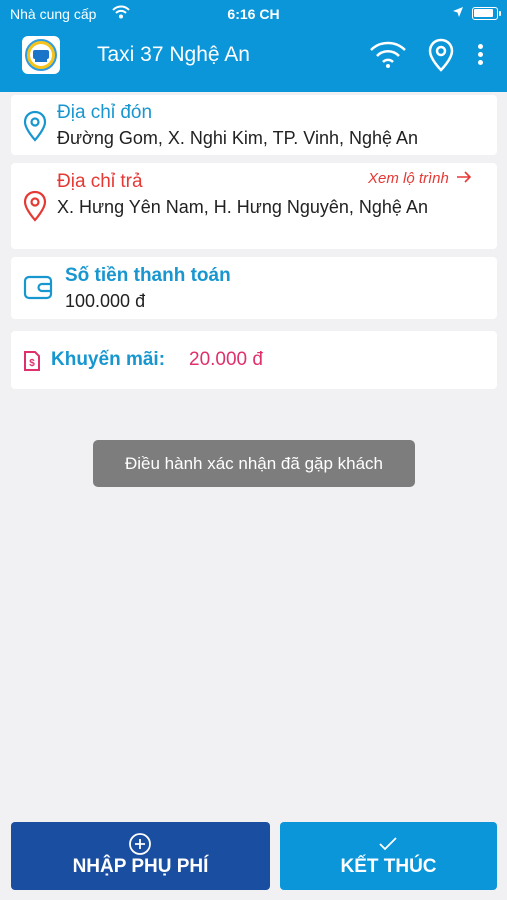 This screenshot has width=507, height=900. Describe the element at coordinates (388, 54) in the screenshot. I see `connection-status-icon` at that location.